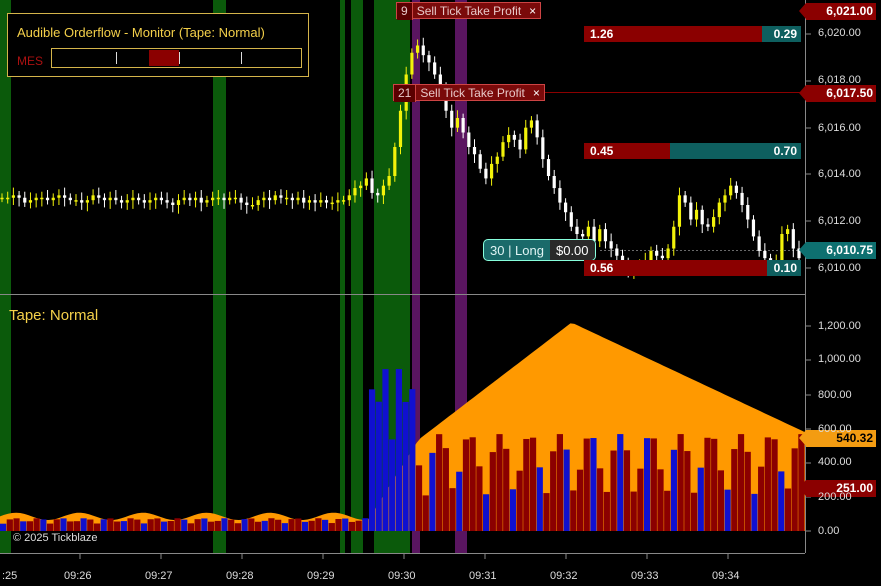 The image size is (881, 586). Describe the element at coordinates (164, 58) in the screenshot. I see `meter-fill` at that location.